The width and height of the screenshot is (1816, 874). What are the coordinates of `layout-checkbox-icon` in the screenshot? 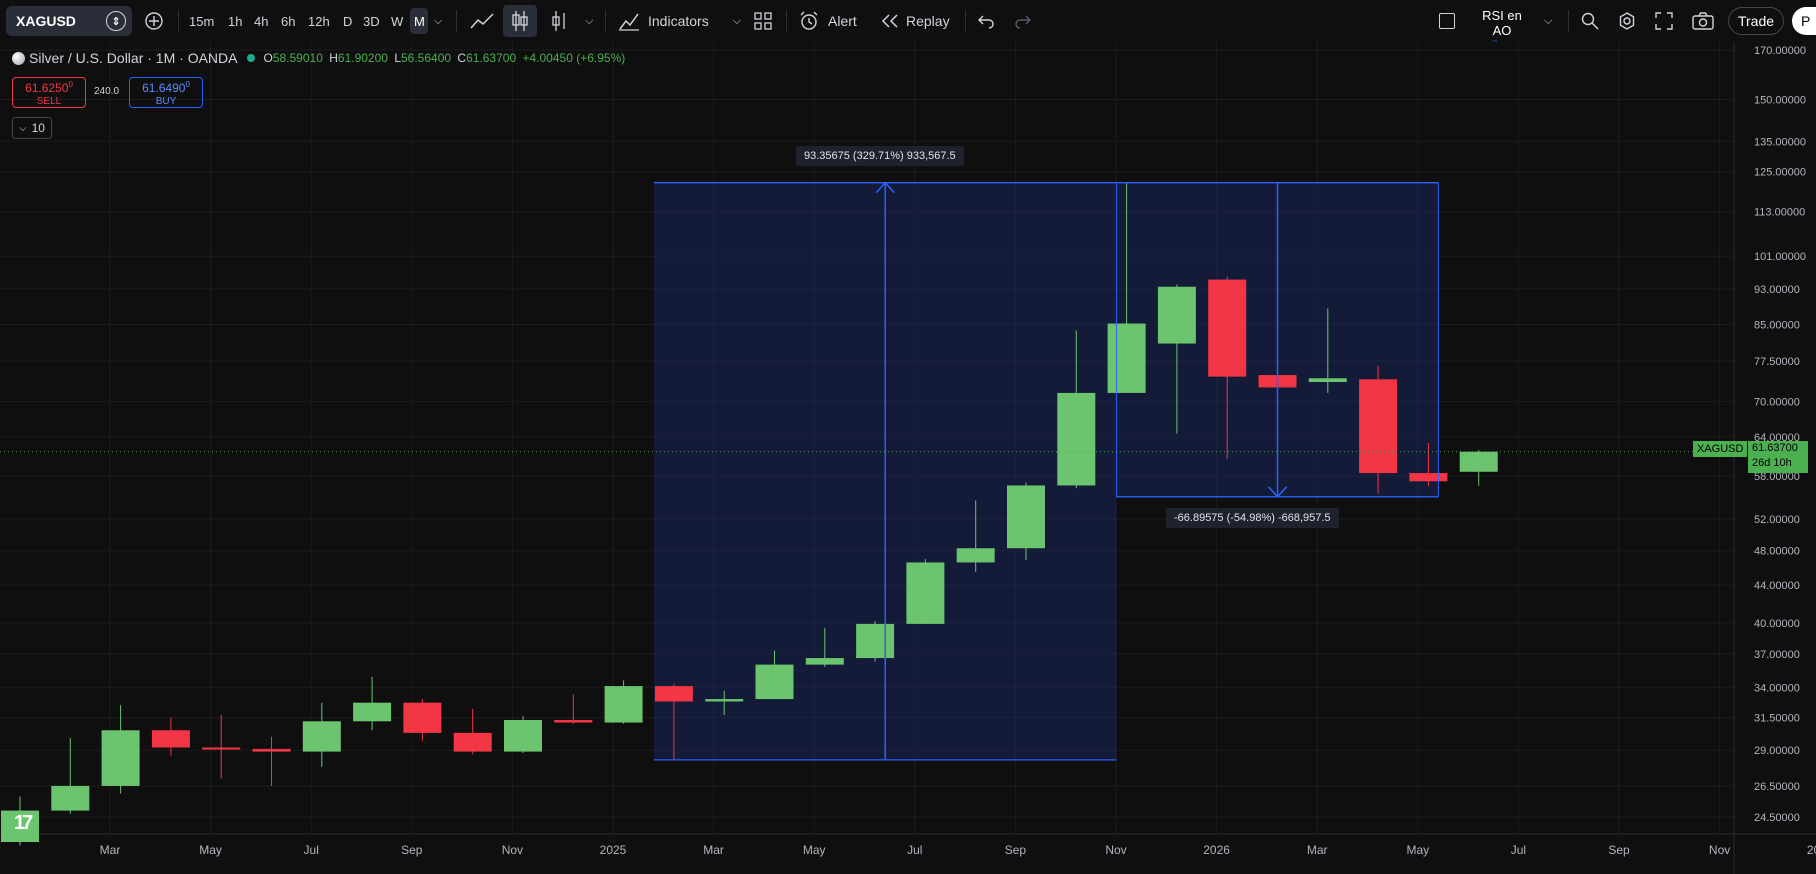 It's located at (1447, 21).